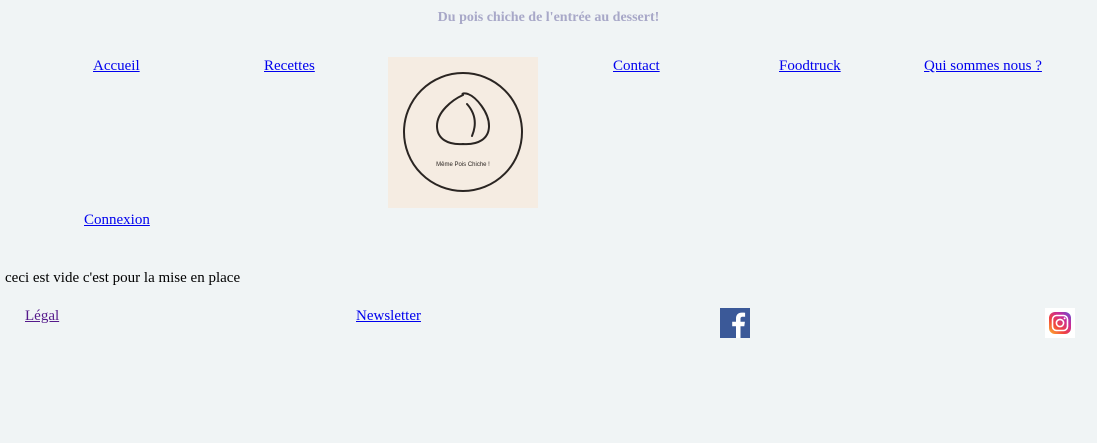 Image resolution: width=1097 pixels, height=443 pixels. What do you see at coordinates (548, 17) in the screenshot?
I see `site-tagline: Du pois chiche de l'entrée au dessert!` at bounding box center [548, 17].